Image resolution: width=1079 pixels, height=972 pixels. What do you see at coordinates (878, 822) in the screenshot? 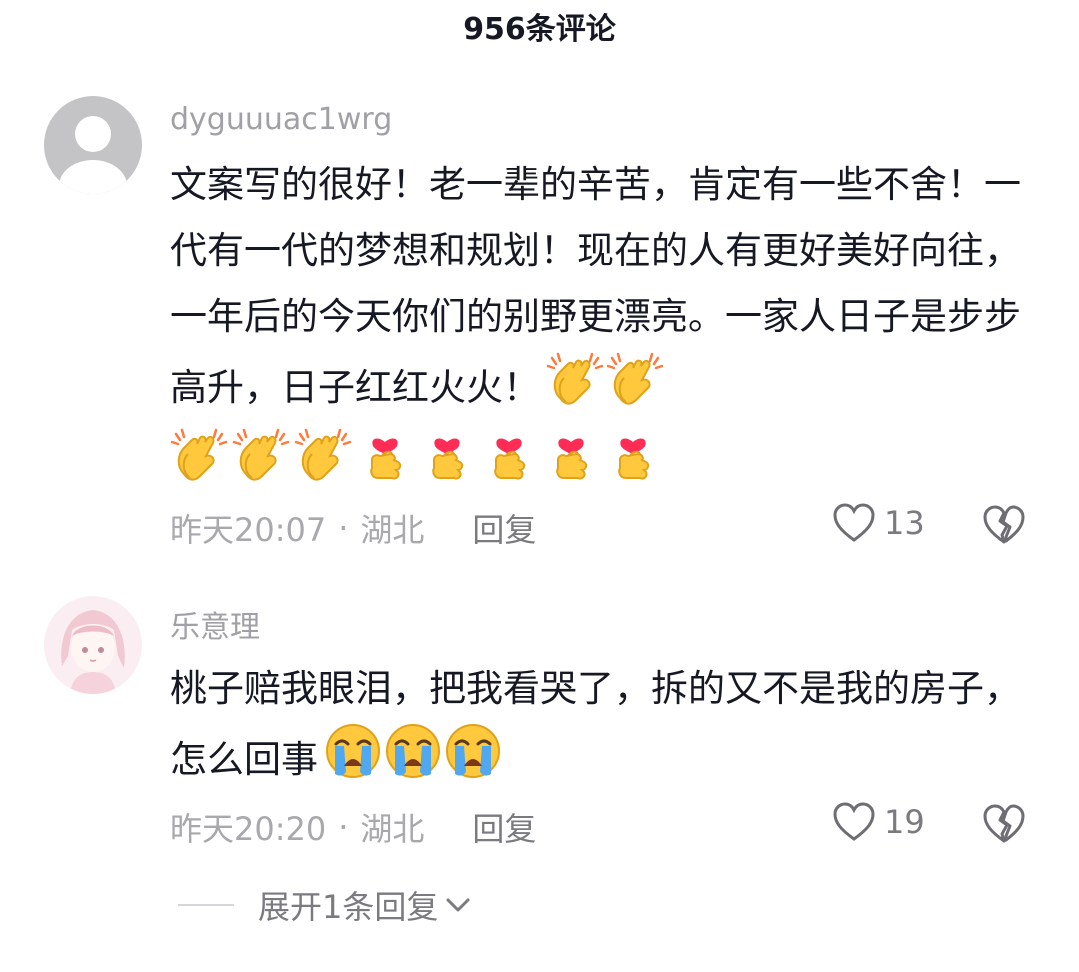
I see `like-button: 19` at bounding box center [878, 822].